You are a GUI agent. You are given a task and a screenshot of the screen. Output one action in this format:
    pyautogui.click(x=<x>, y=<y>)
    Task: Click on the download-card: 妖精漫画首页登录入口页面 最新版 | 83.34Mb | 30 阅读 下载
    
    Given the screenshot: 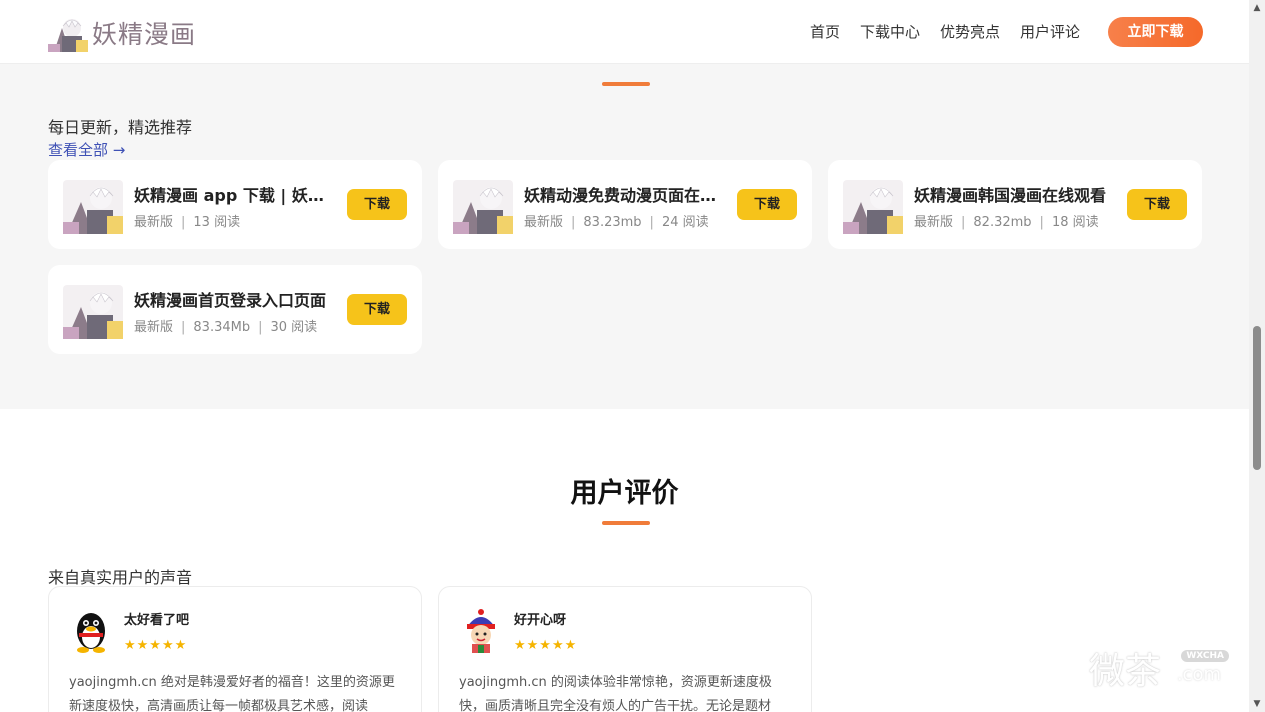 What is the action you would take?
    pyautogui.click(x=235, y=309)
    